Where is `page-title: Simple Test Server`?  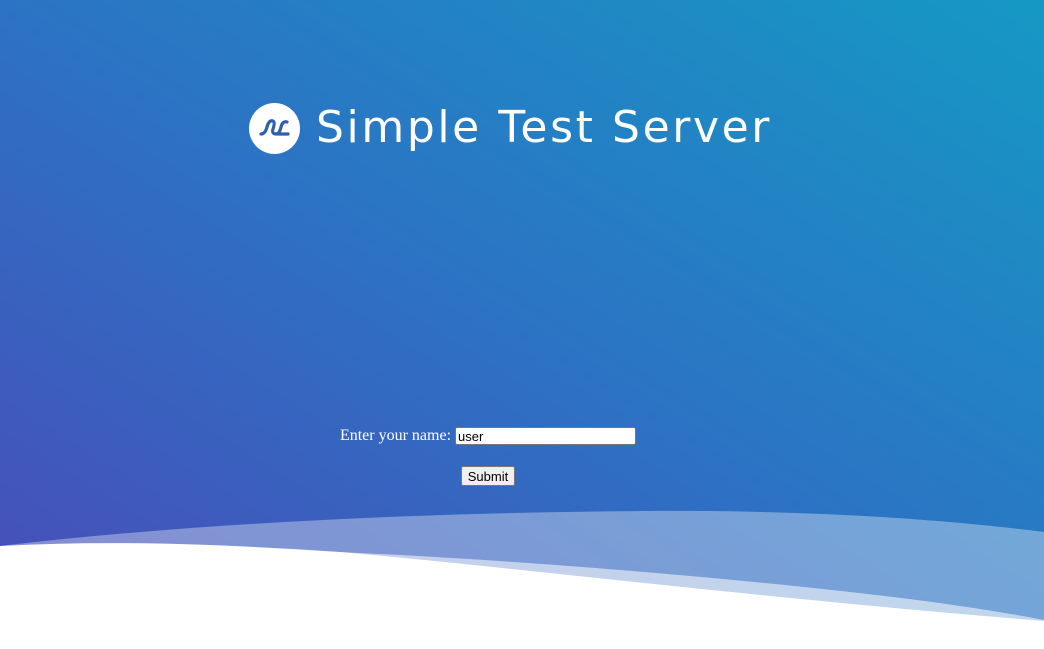
page-title: Simple Test Server is located at coordinates (544, 127).